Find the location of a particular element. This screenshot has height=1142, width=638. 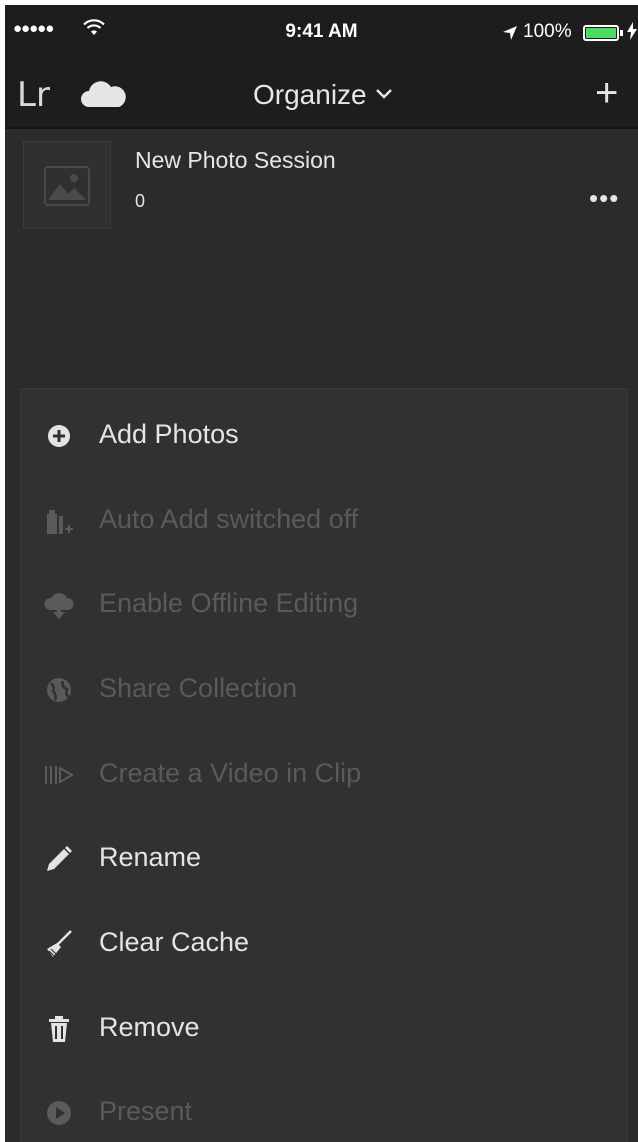

menu-item-create-video: Create a Video in Clip is located at coordinates (325, 774).